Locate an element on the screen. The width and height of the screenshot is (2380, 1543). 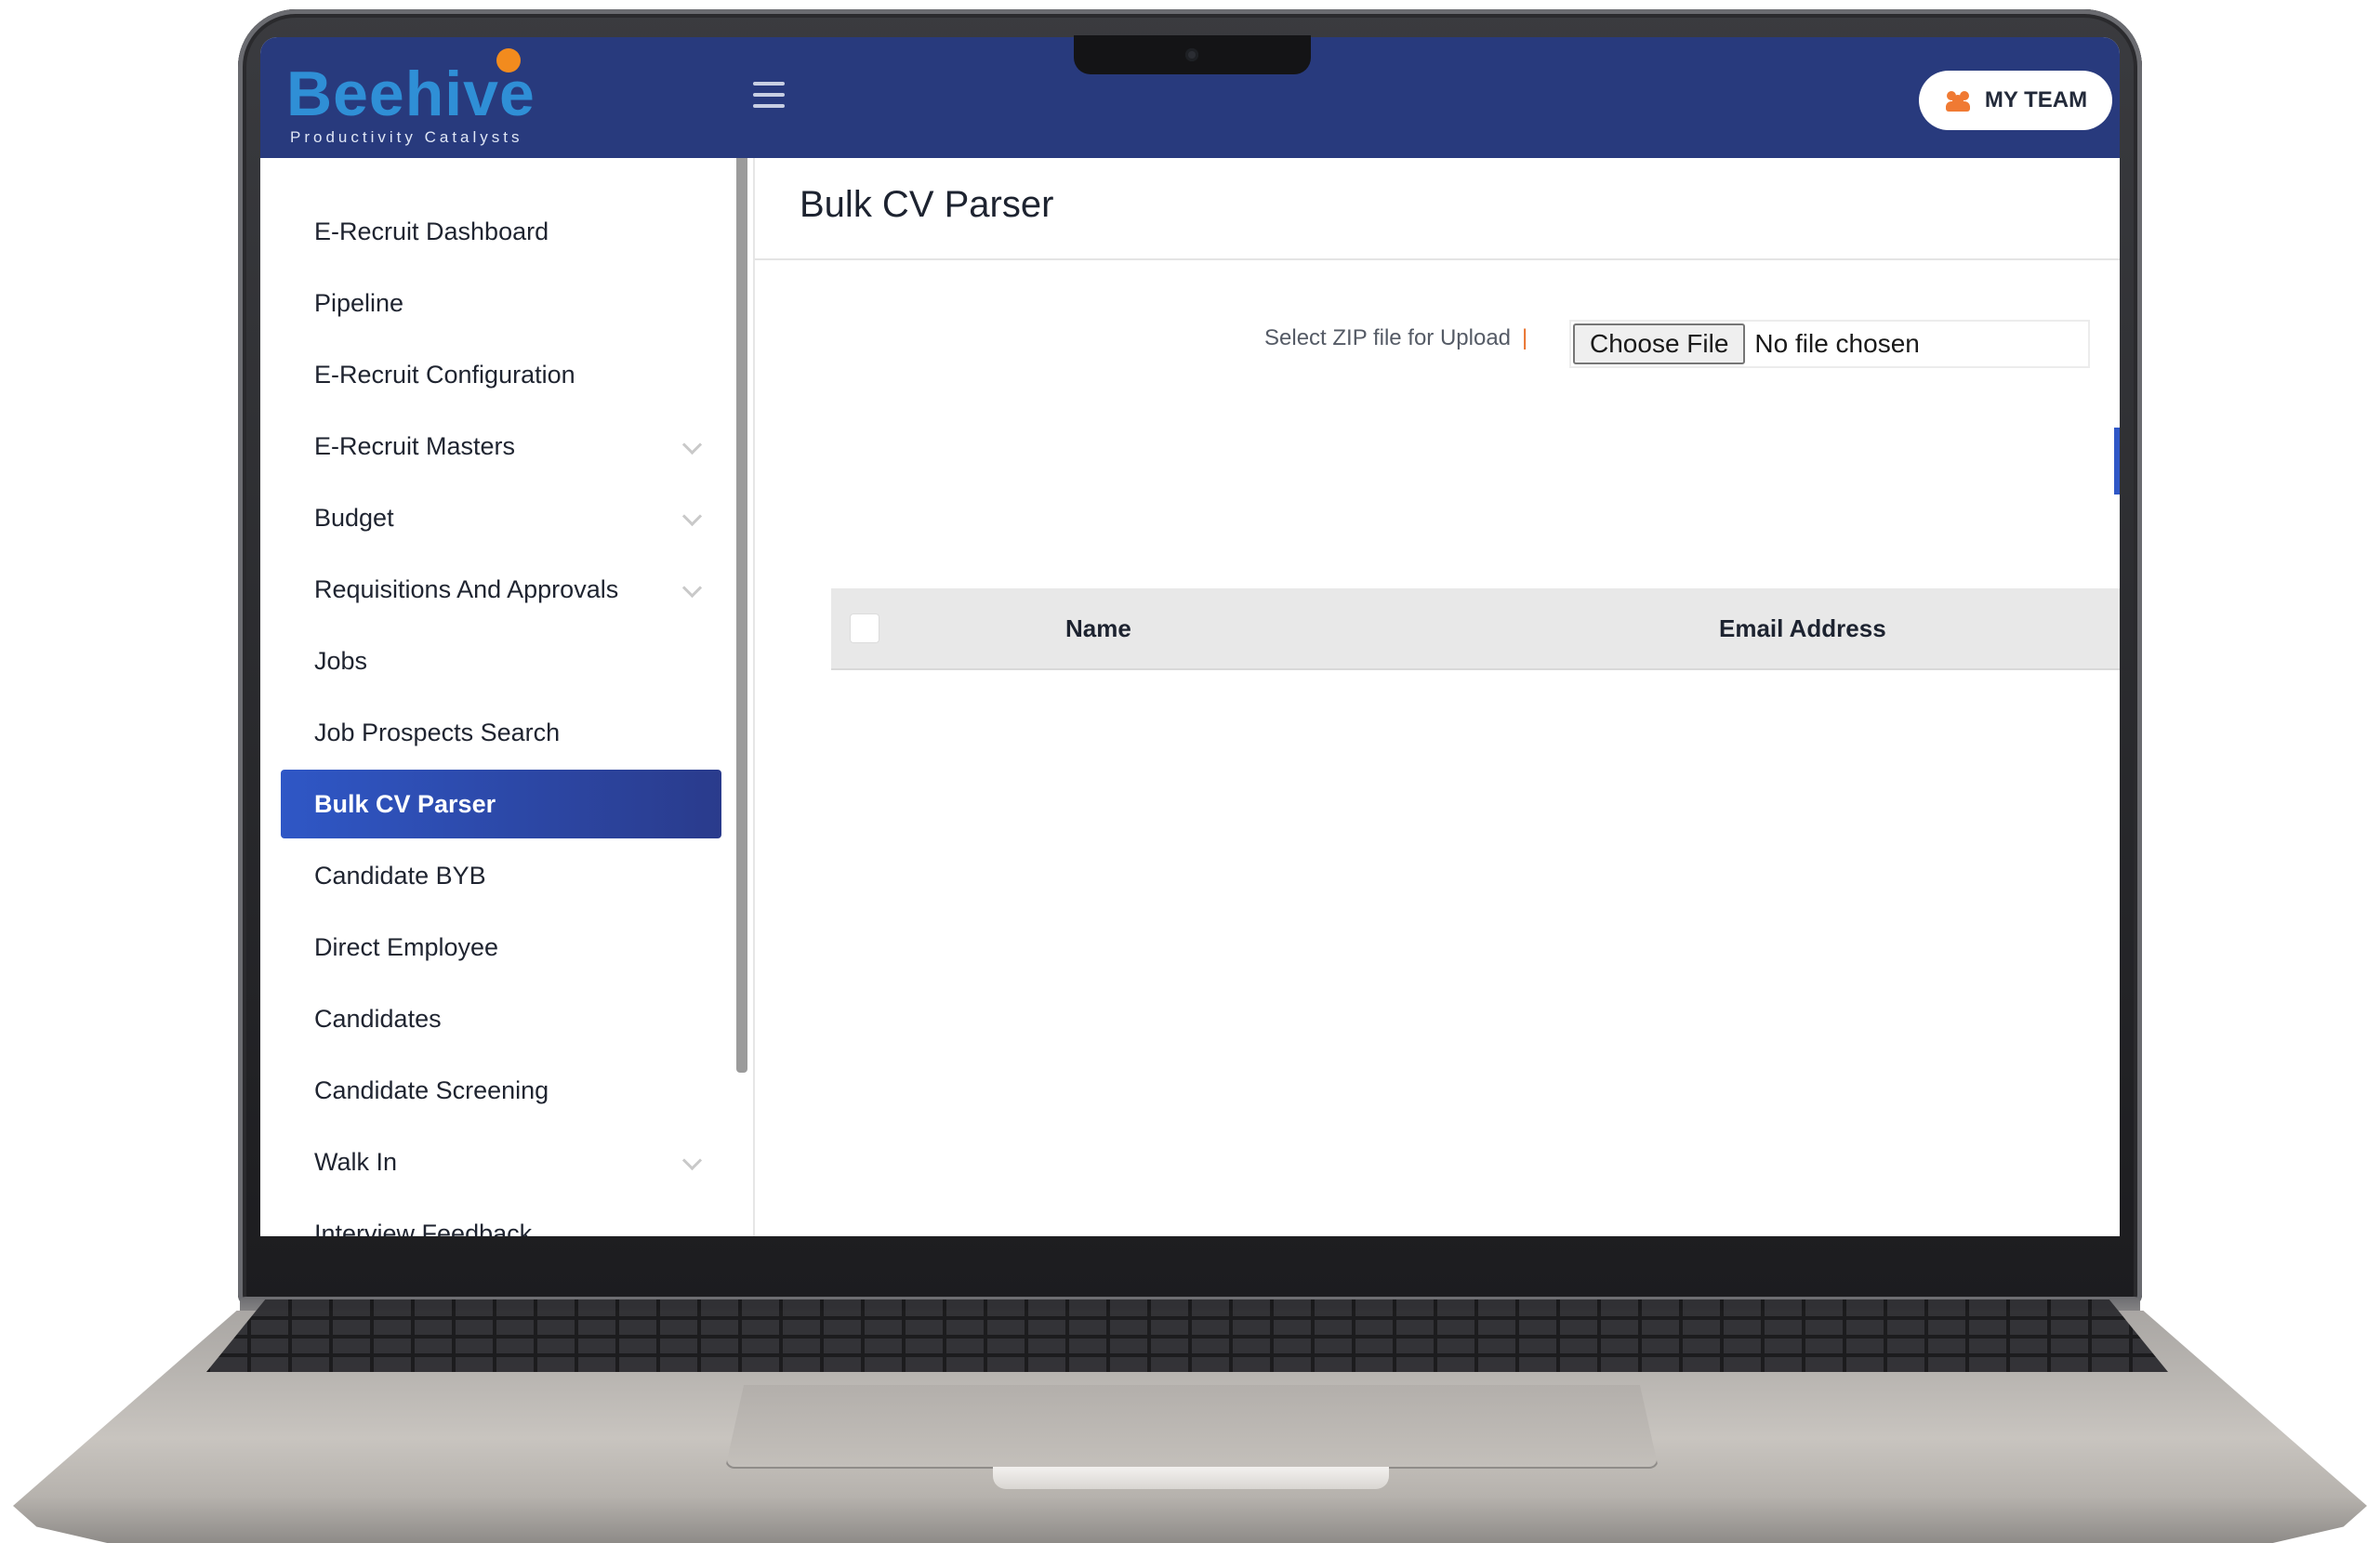
sidebar-item-e-recruit-masters: E-Recruit Masters is located at coordinates (504, 446).